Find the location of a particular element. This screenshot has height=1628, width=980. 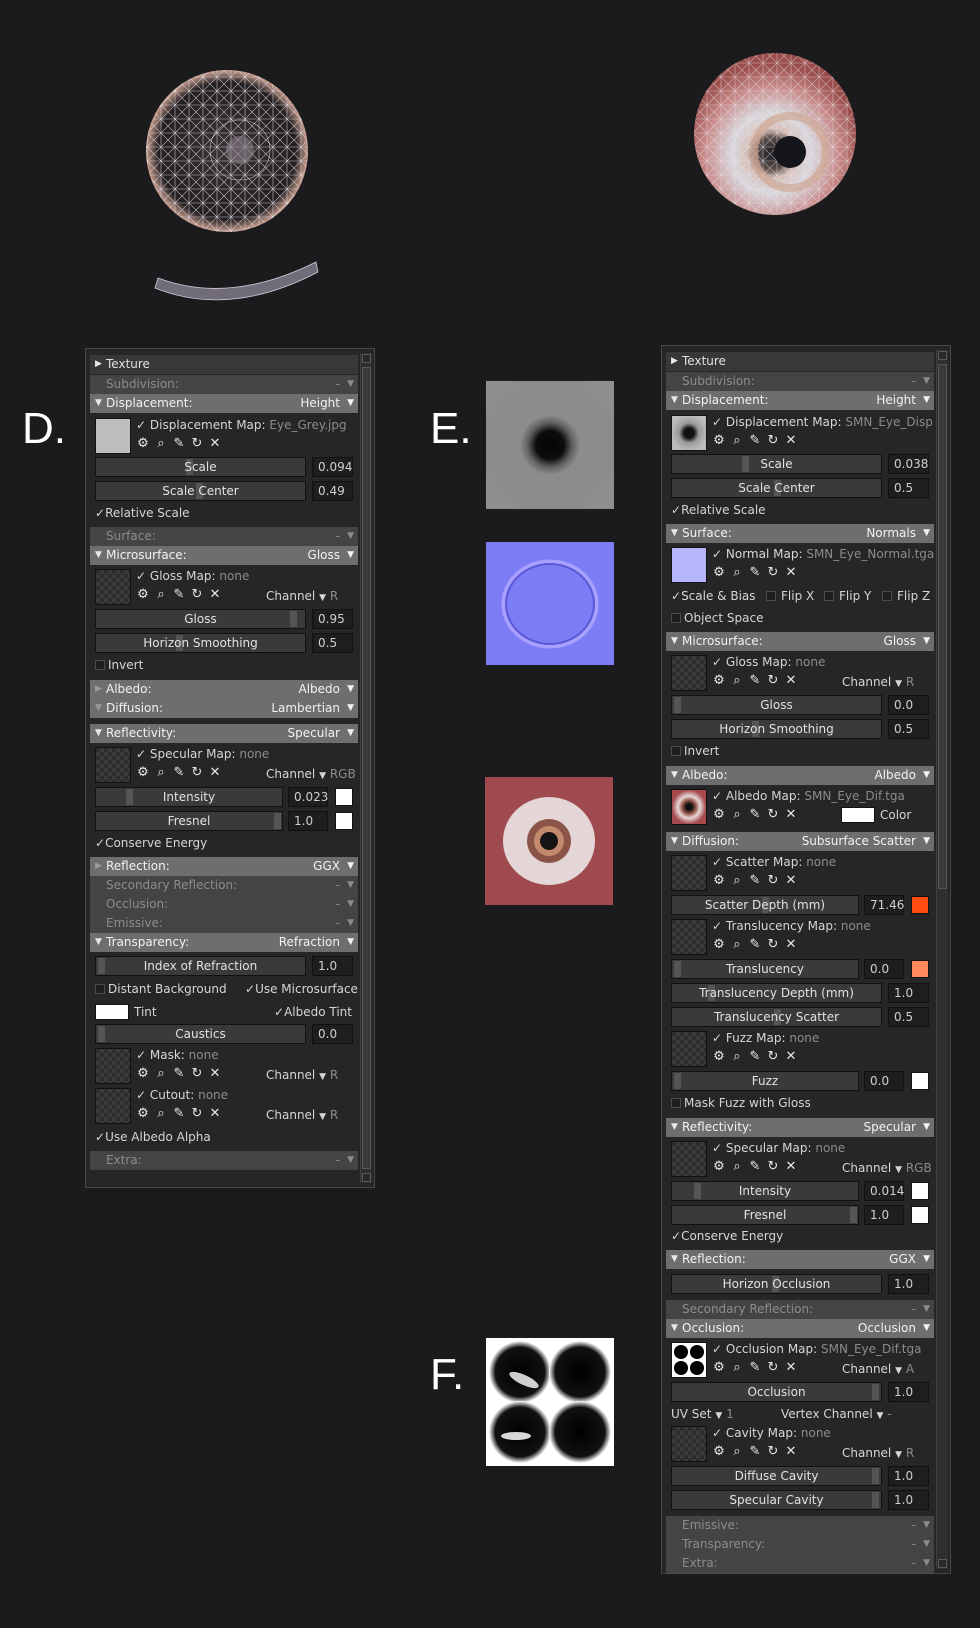

scale-bias-check: ✓Scale & Bias is located at coordinates (713, 596).